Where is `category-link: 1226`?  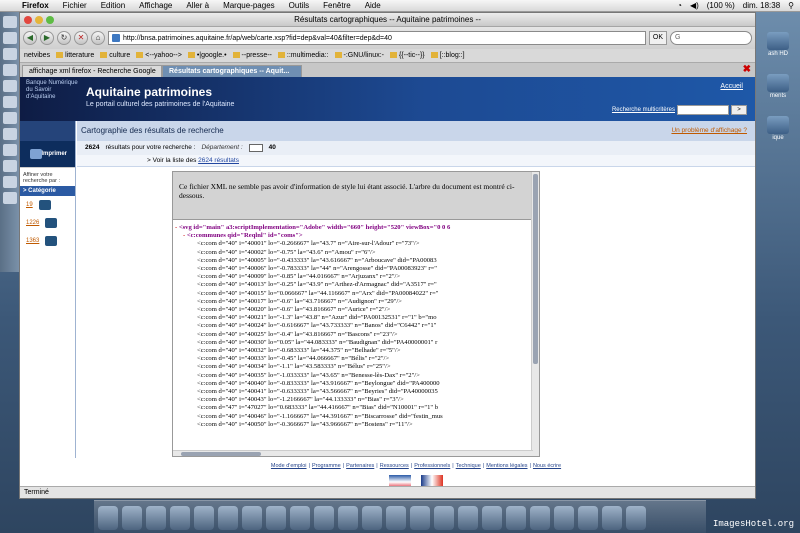
category-link: 1226 is located at coordinates (47, 223).